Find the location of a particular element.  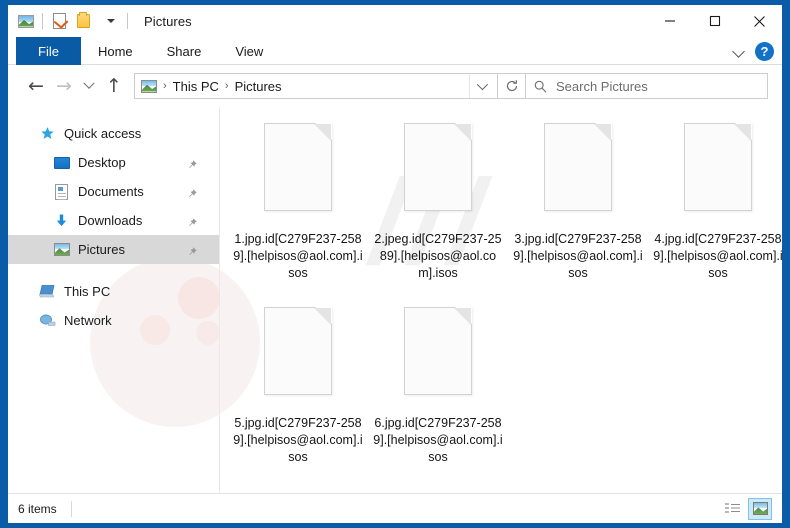

view-toggle-group is located at coordinates (746, 508).